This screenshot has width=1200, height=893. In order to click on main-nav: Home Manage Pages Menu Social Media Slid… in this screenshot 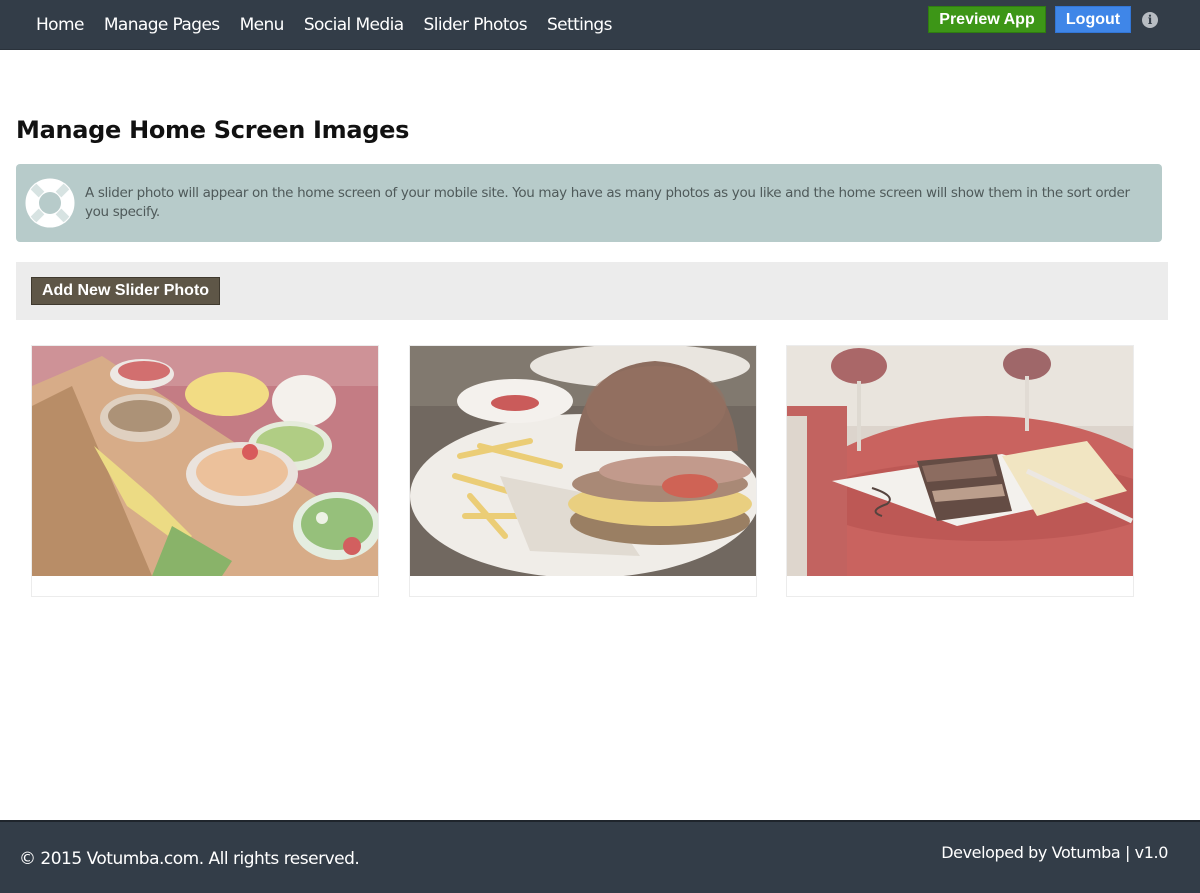, I will do `click(324, 25)`.